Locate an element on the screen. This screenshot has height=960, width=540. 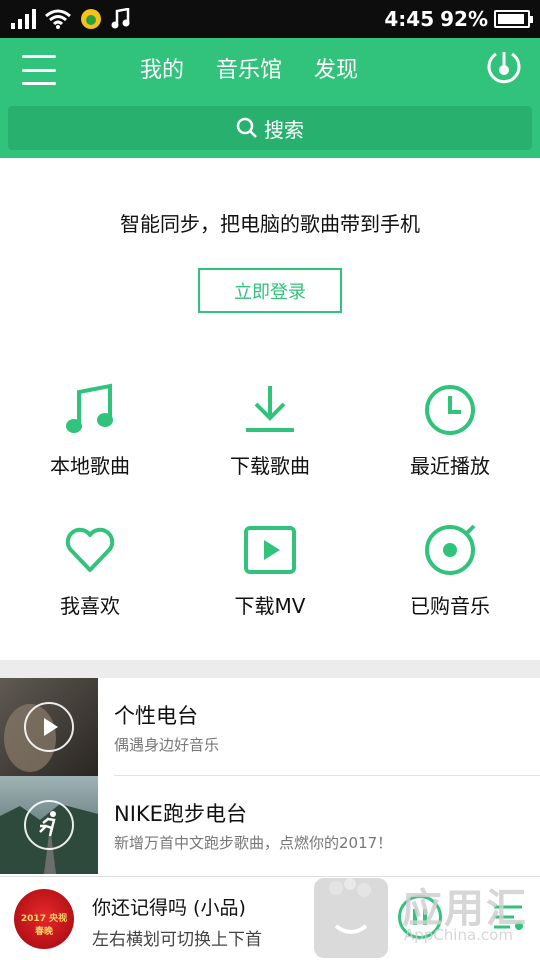
grid-my-favorites: 我喜欢 is located at coordinates (90, 580).